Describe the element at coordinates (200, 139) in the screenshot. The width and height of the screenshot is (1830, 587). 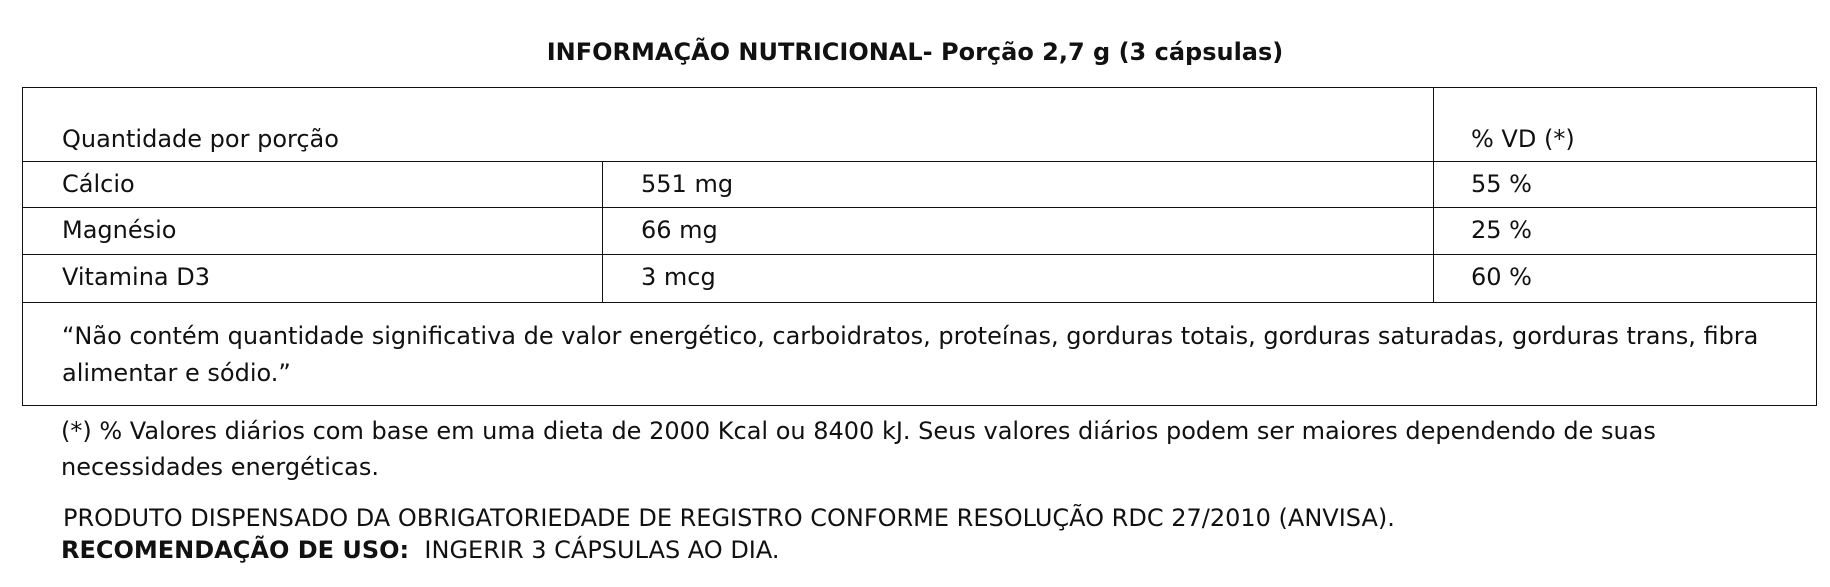
I see `header-quantity-label: Quantidade por porção` at that location.